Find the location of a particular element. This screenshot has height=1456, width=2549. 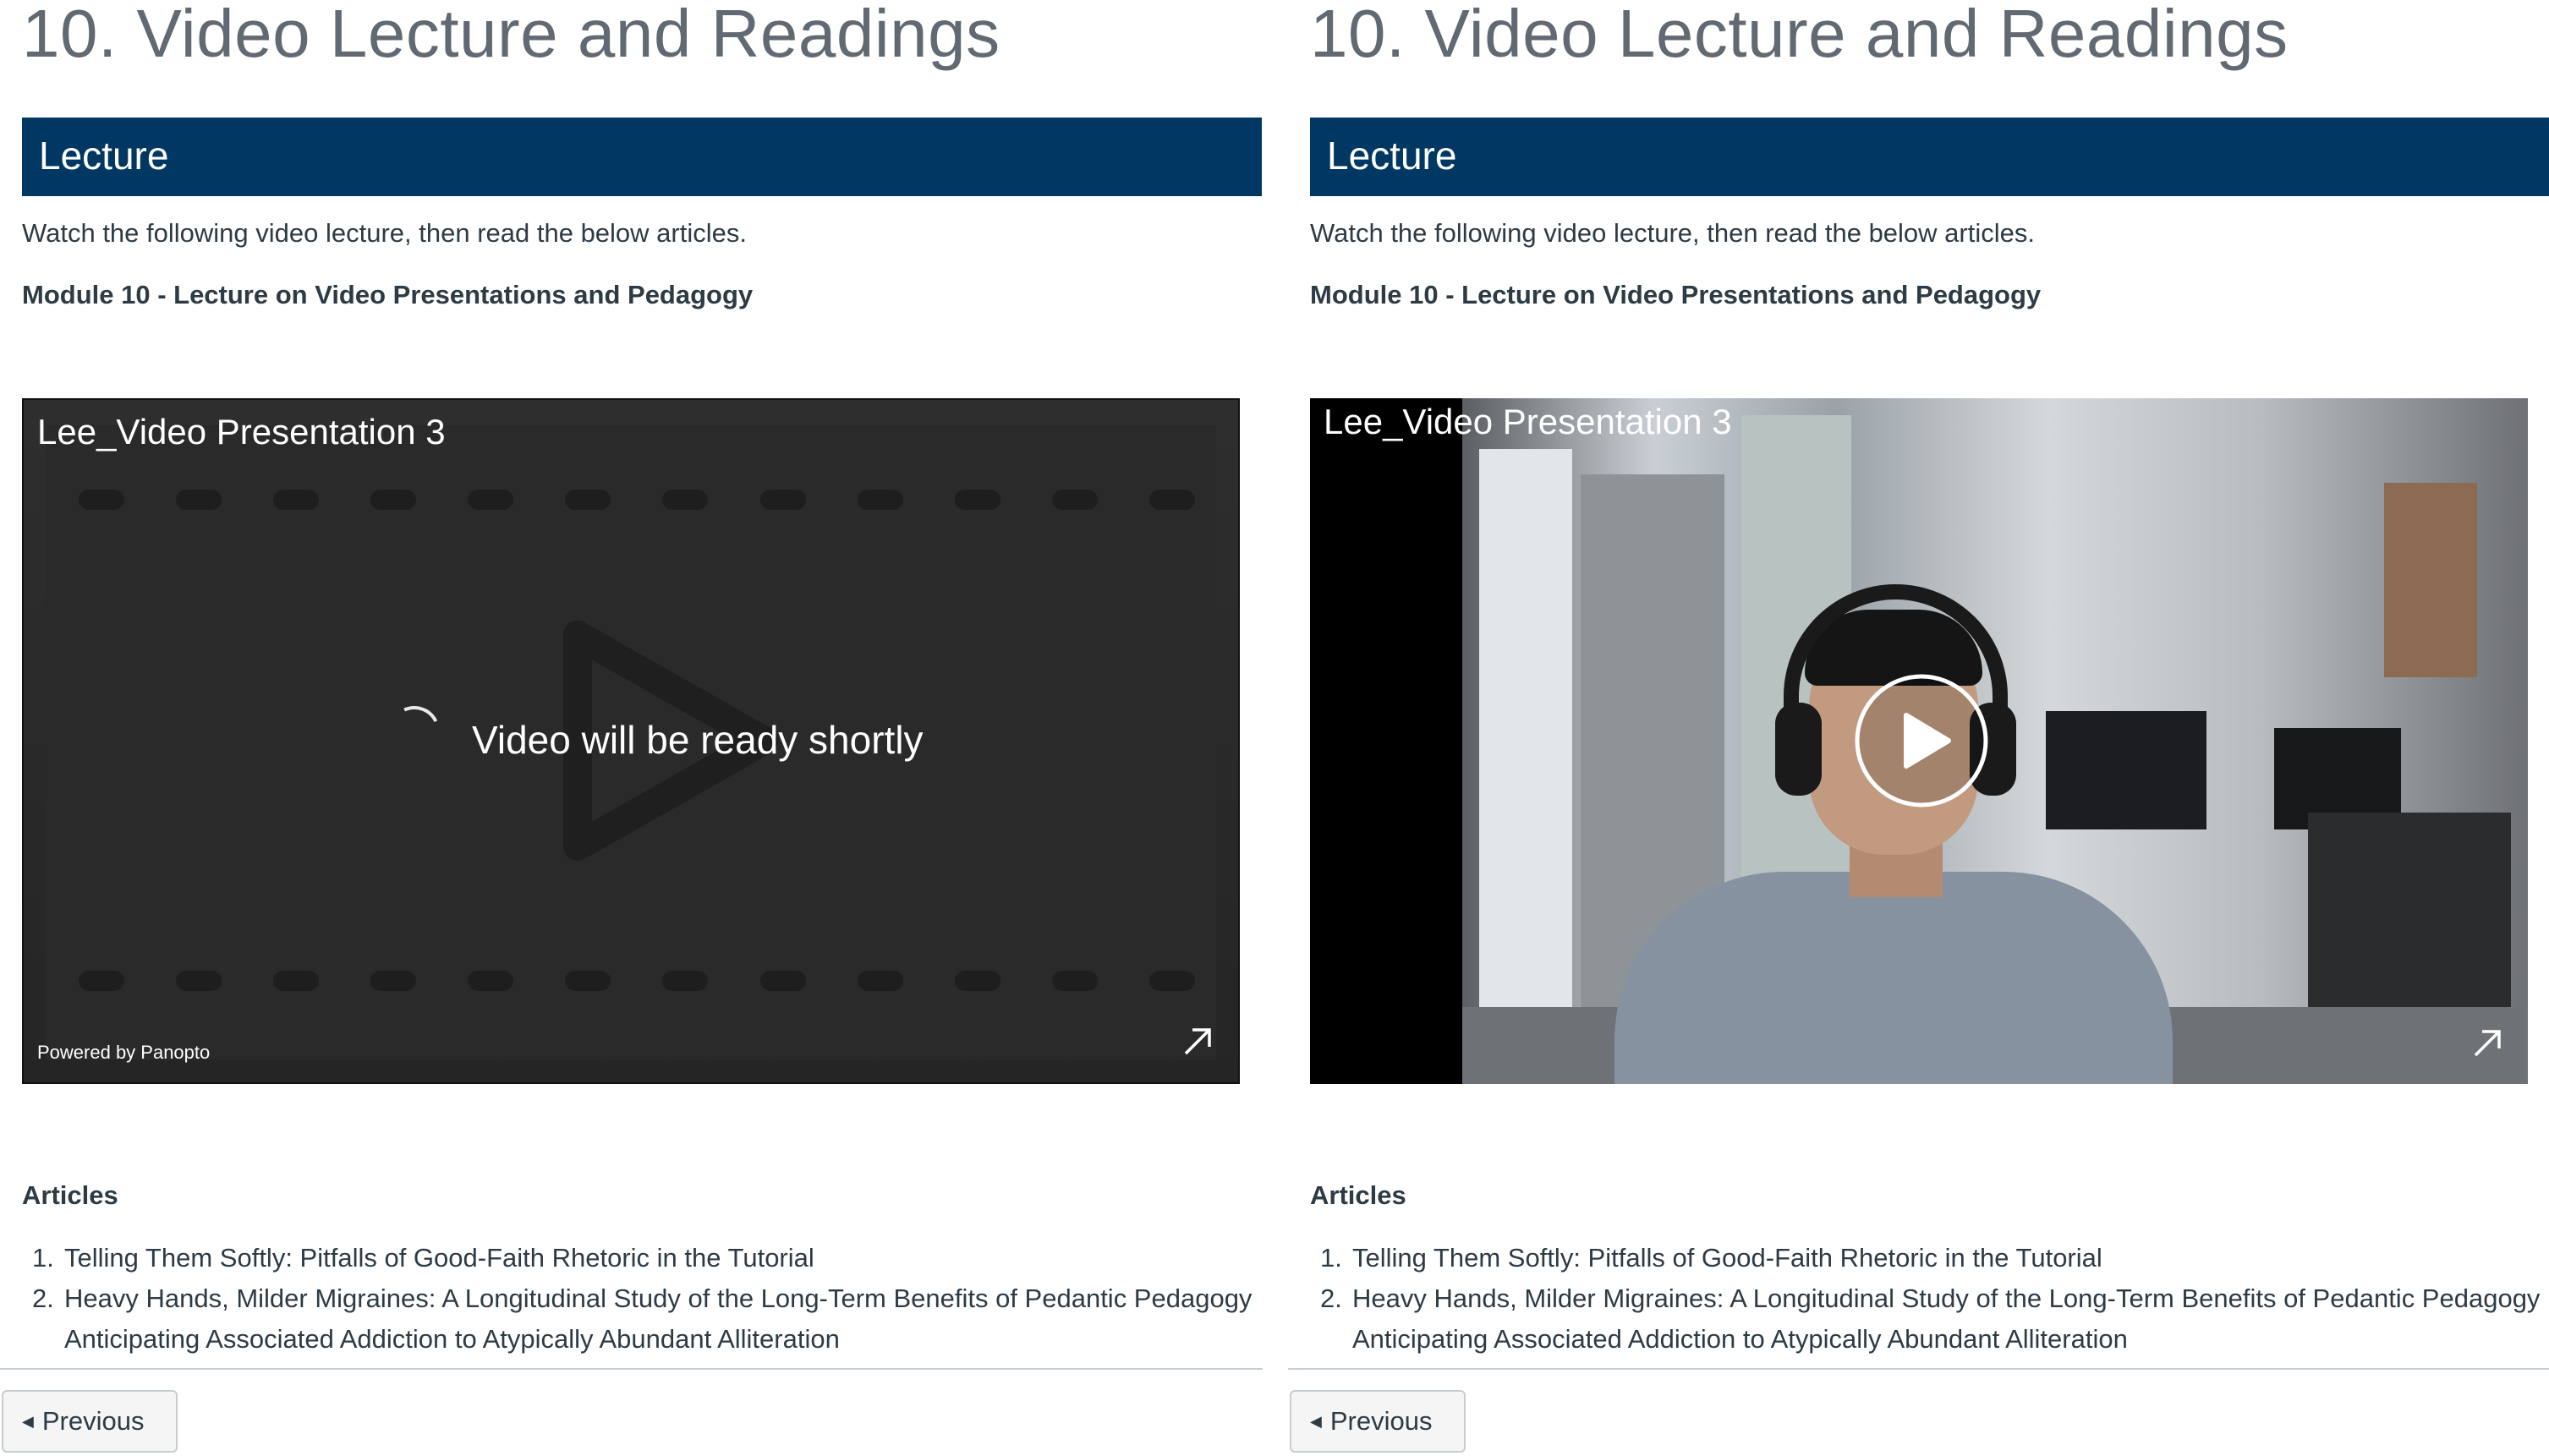

presenter-figure is located at coordinates (1893, 978).